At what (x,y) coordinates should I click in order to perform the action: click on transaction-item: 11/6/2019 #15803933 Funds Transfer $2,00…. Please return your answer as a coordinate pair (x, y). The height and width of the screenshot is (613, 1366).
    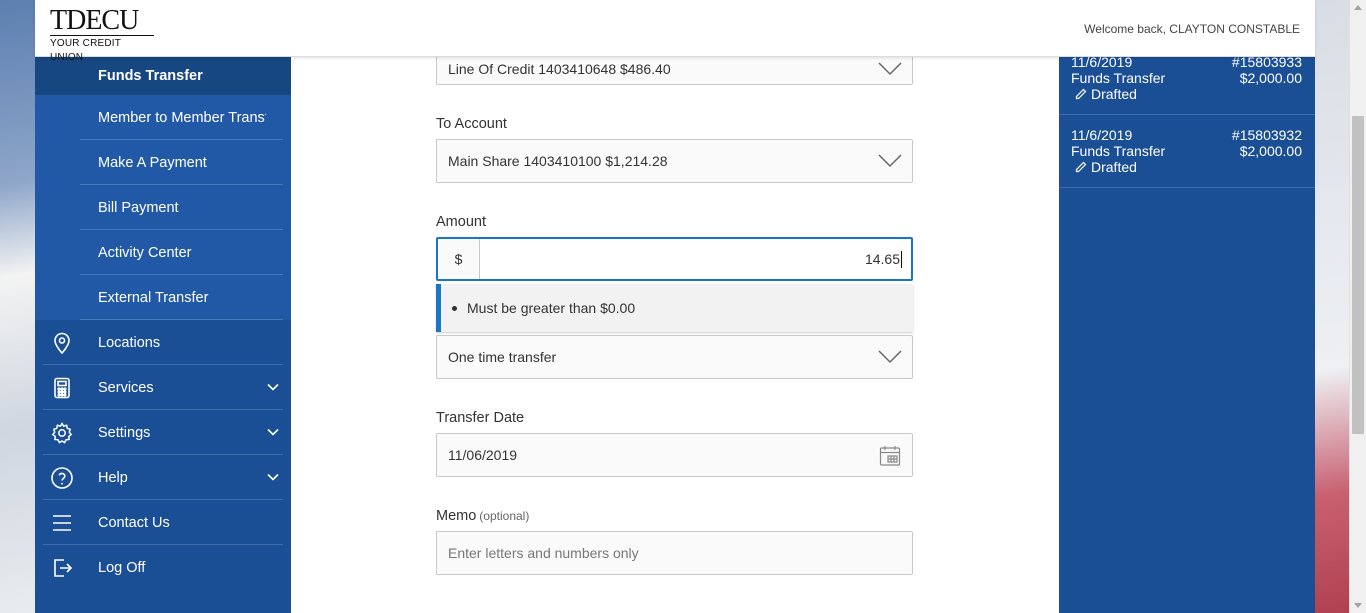
    Looking at the image, I should click on (1187, 84).